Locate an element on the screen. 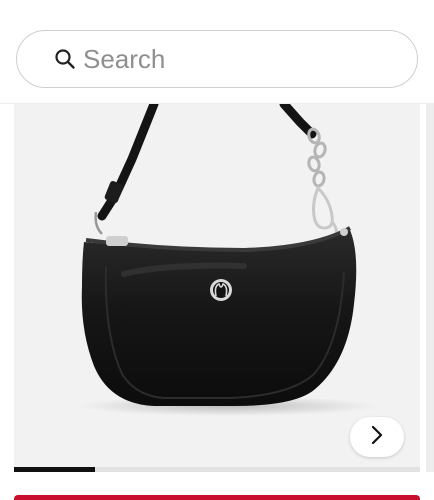 The width and height of the screenshot is (434, 500). chevron-right-icon is located at coordinates (377, 437).